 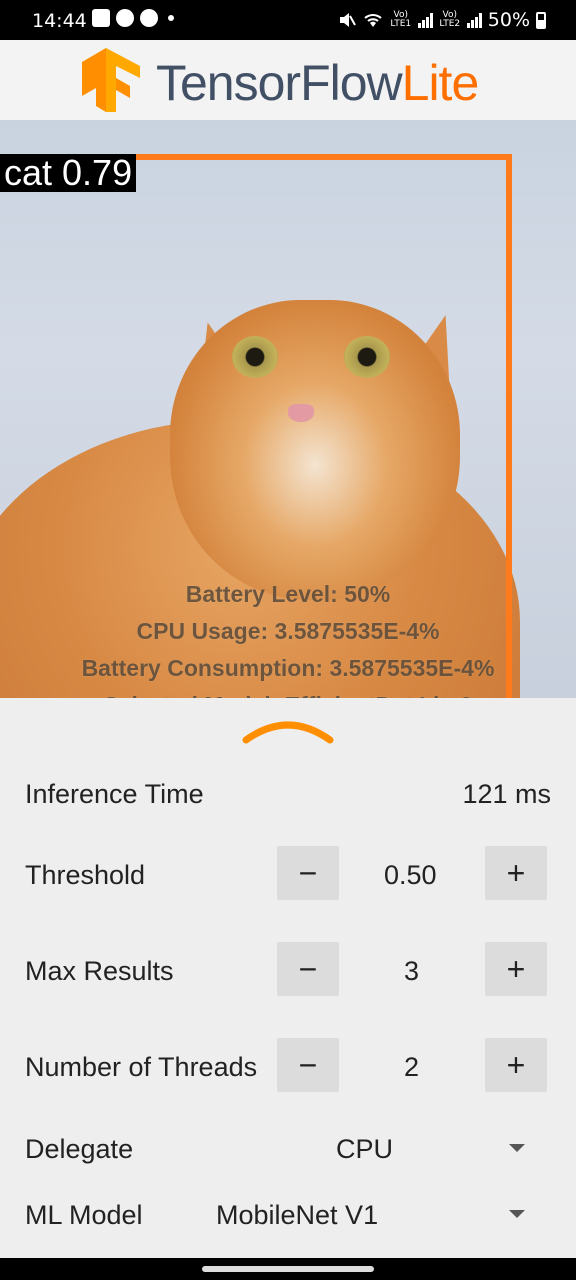 I want to click on snapchat-icon, so click(x=149, y=18).